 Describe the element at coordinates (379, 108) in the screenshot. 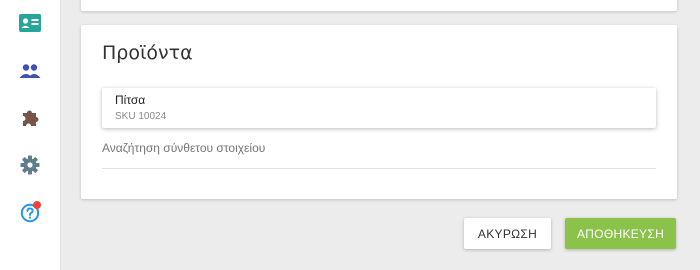

I see `selected-product-item: Πίτσα SKU 10024` at that location.